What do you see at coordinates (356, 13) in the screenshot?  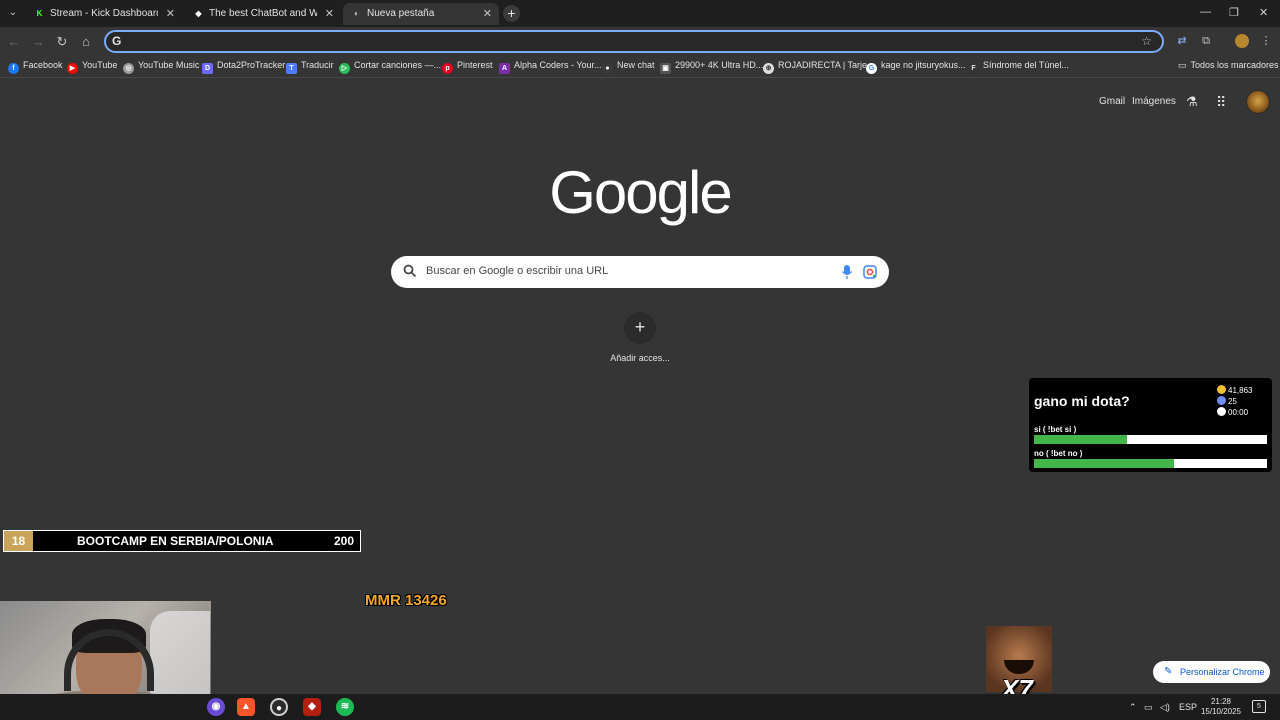 I see `chrome-icon: ◐` at bounding box center [356, 13].